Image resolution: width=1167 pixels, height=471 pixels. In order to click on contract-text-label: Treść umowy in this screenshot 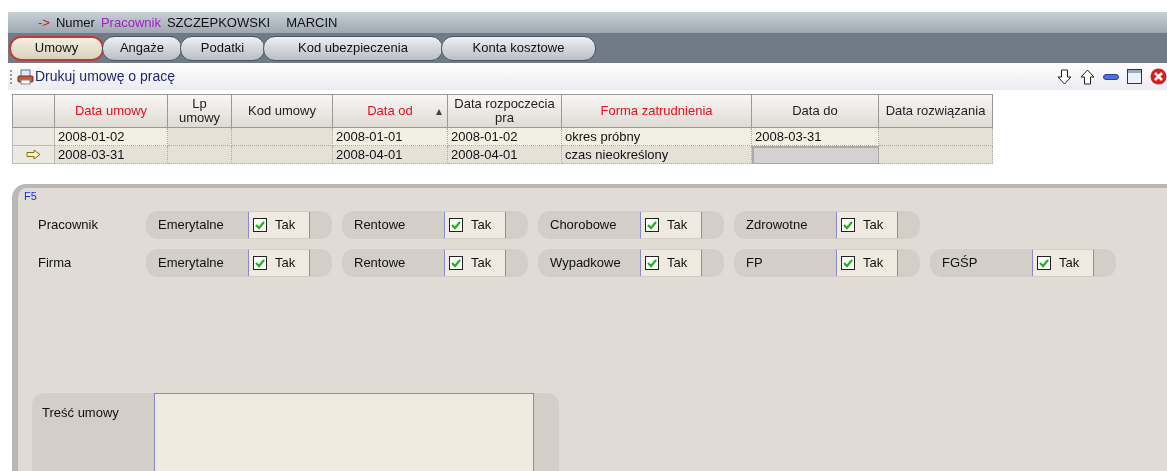, I will do `click(80, 413)`.